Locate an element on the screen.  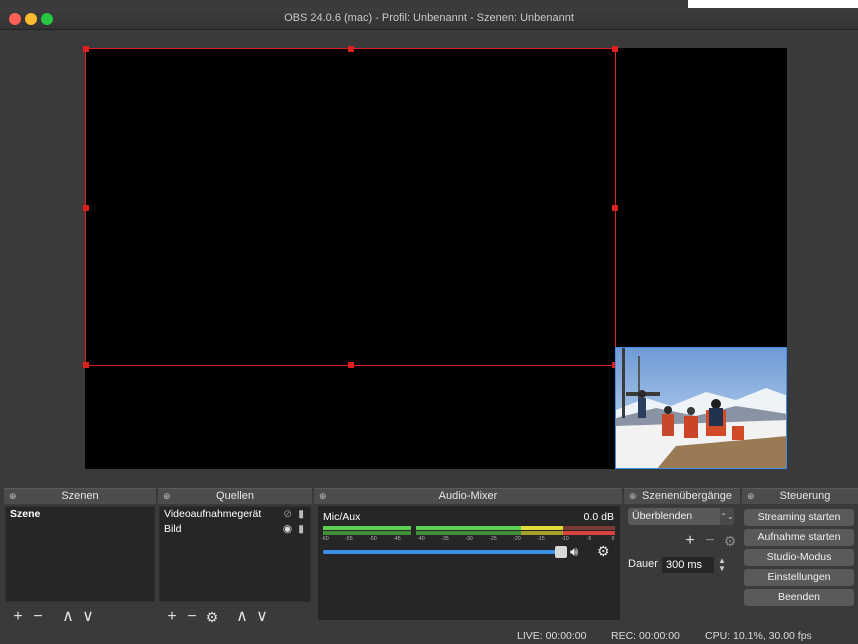
move-scene-down-button: ∨ is located at coordinates (88, 617).